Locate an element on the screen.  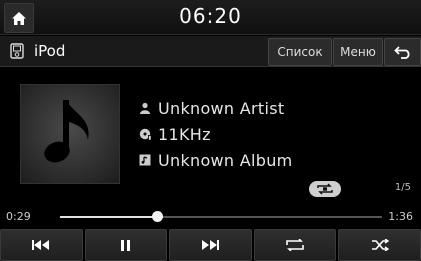
repeat-button is located at coordinates (295, 245).